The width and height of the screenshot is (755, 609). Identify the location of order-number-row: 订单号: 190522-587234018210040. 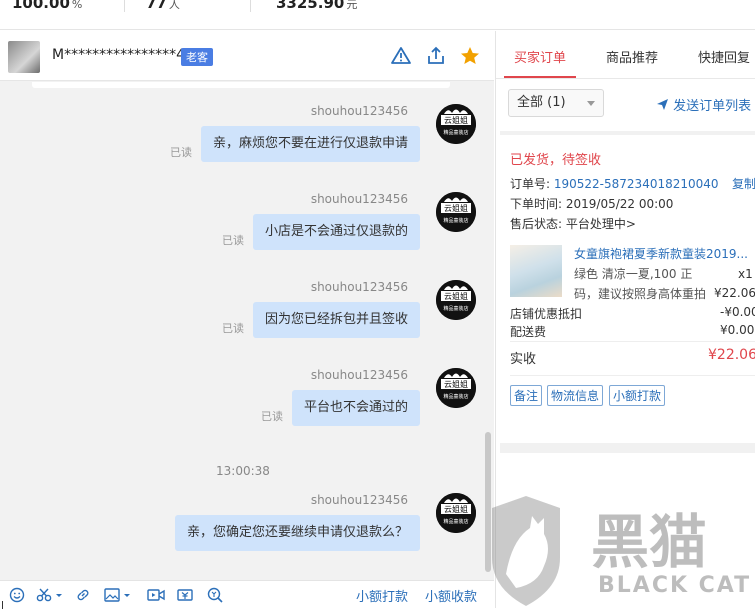
(614, 183).